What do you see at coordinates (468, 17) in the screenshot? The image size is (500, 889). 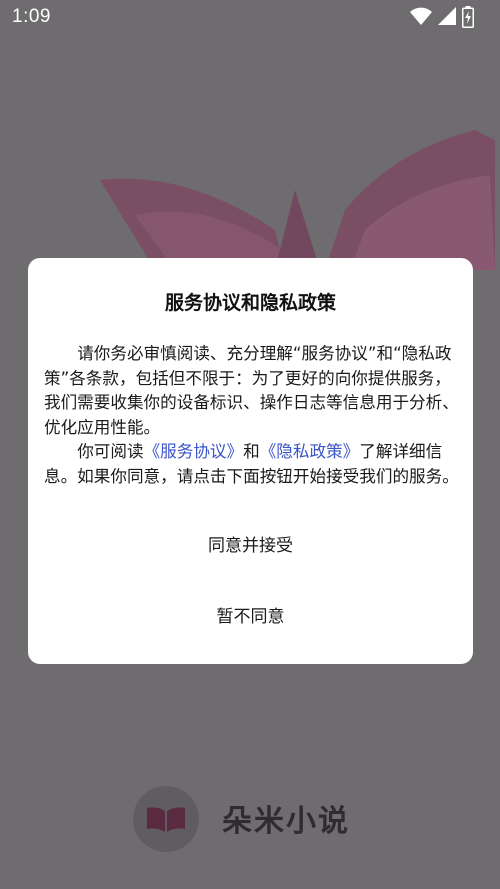 I see `battery-charging-icon` at bounding box center [468, 17].